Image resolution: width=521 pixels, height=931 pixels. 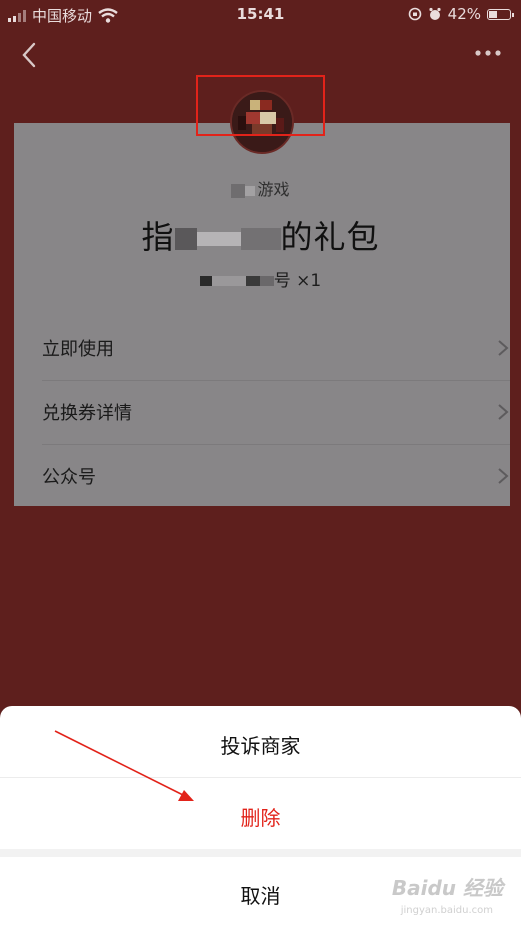 I want to click on gift-subtitle-suffix: 号 ×1, so click(x=297, y=281).